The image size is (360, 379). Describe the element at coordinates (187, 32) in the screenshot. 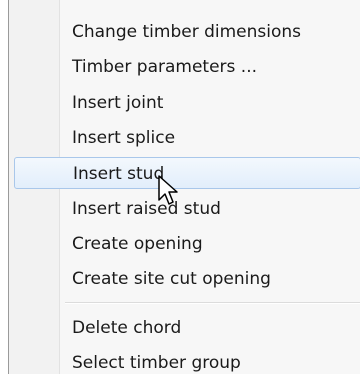

I see `menu-item-label: Change timber dimensions` at that location.